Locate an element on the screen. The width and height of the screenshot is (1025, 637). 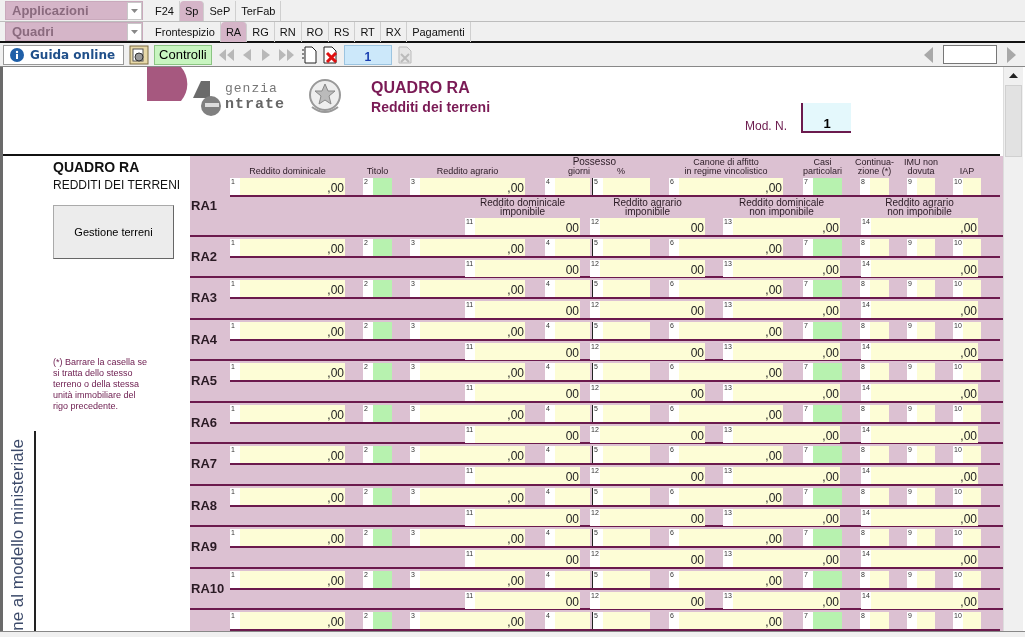
row-label: RA1 is located at coordinates (204, 205).